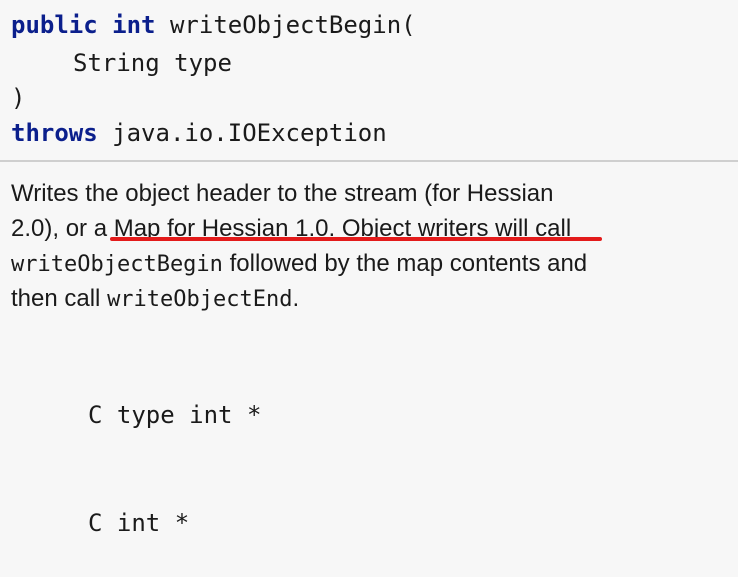 The image size is (738, 577). What do you see at coordinates (174, 451) in the screenshot?
I see `code-block: C type int * C int *` at bounding box center [174, 451].